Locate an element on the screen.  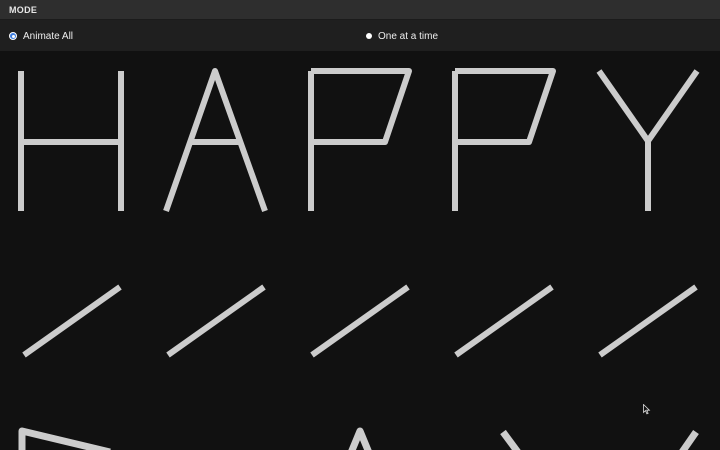
radio-animate-all-label: Animate All is located at coordinates (48, 36).